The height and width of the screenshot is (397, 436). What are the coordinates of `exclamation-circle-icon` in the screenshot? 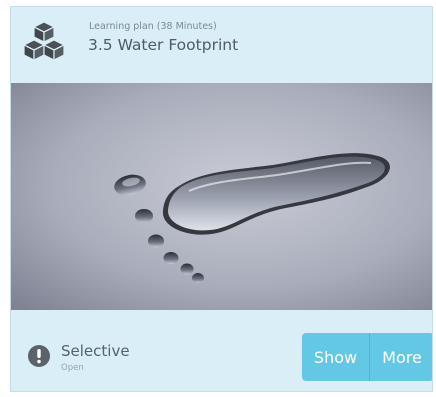 It's located at (39, 356).